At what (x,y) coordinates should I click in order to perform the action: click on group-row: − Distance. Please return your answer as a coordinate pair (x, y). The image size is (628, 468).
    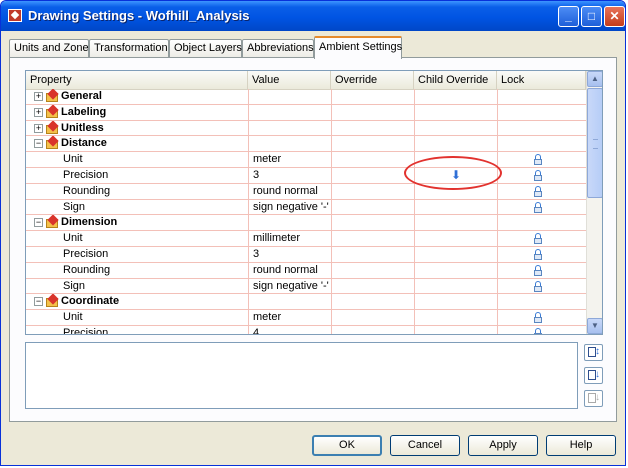
    Looking at the image, I should click on (306, 144).